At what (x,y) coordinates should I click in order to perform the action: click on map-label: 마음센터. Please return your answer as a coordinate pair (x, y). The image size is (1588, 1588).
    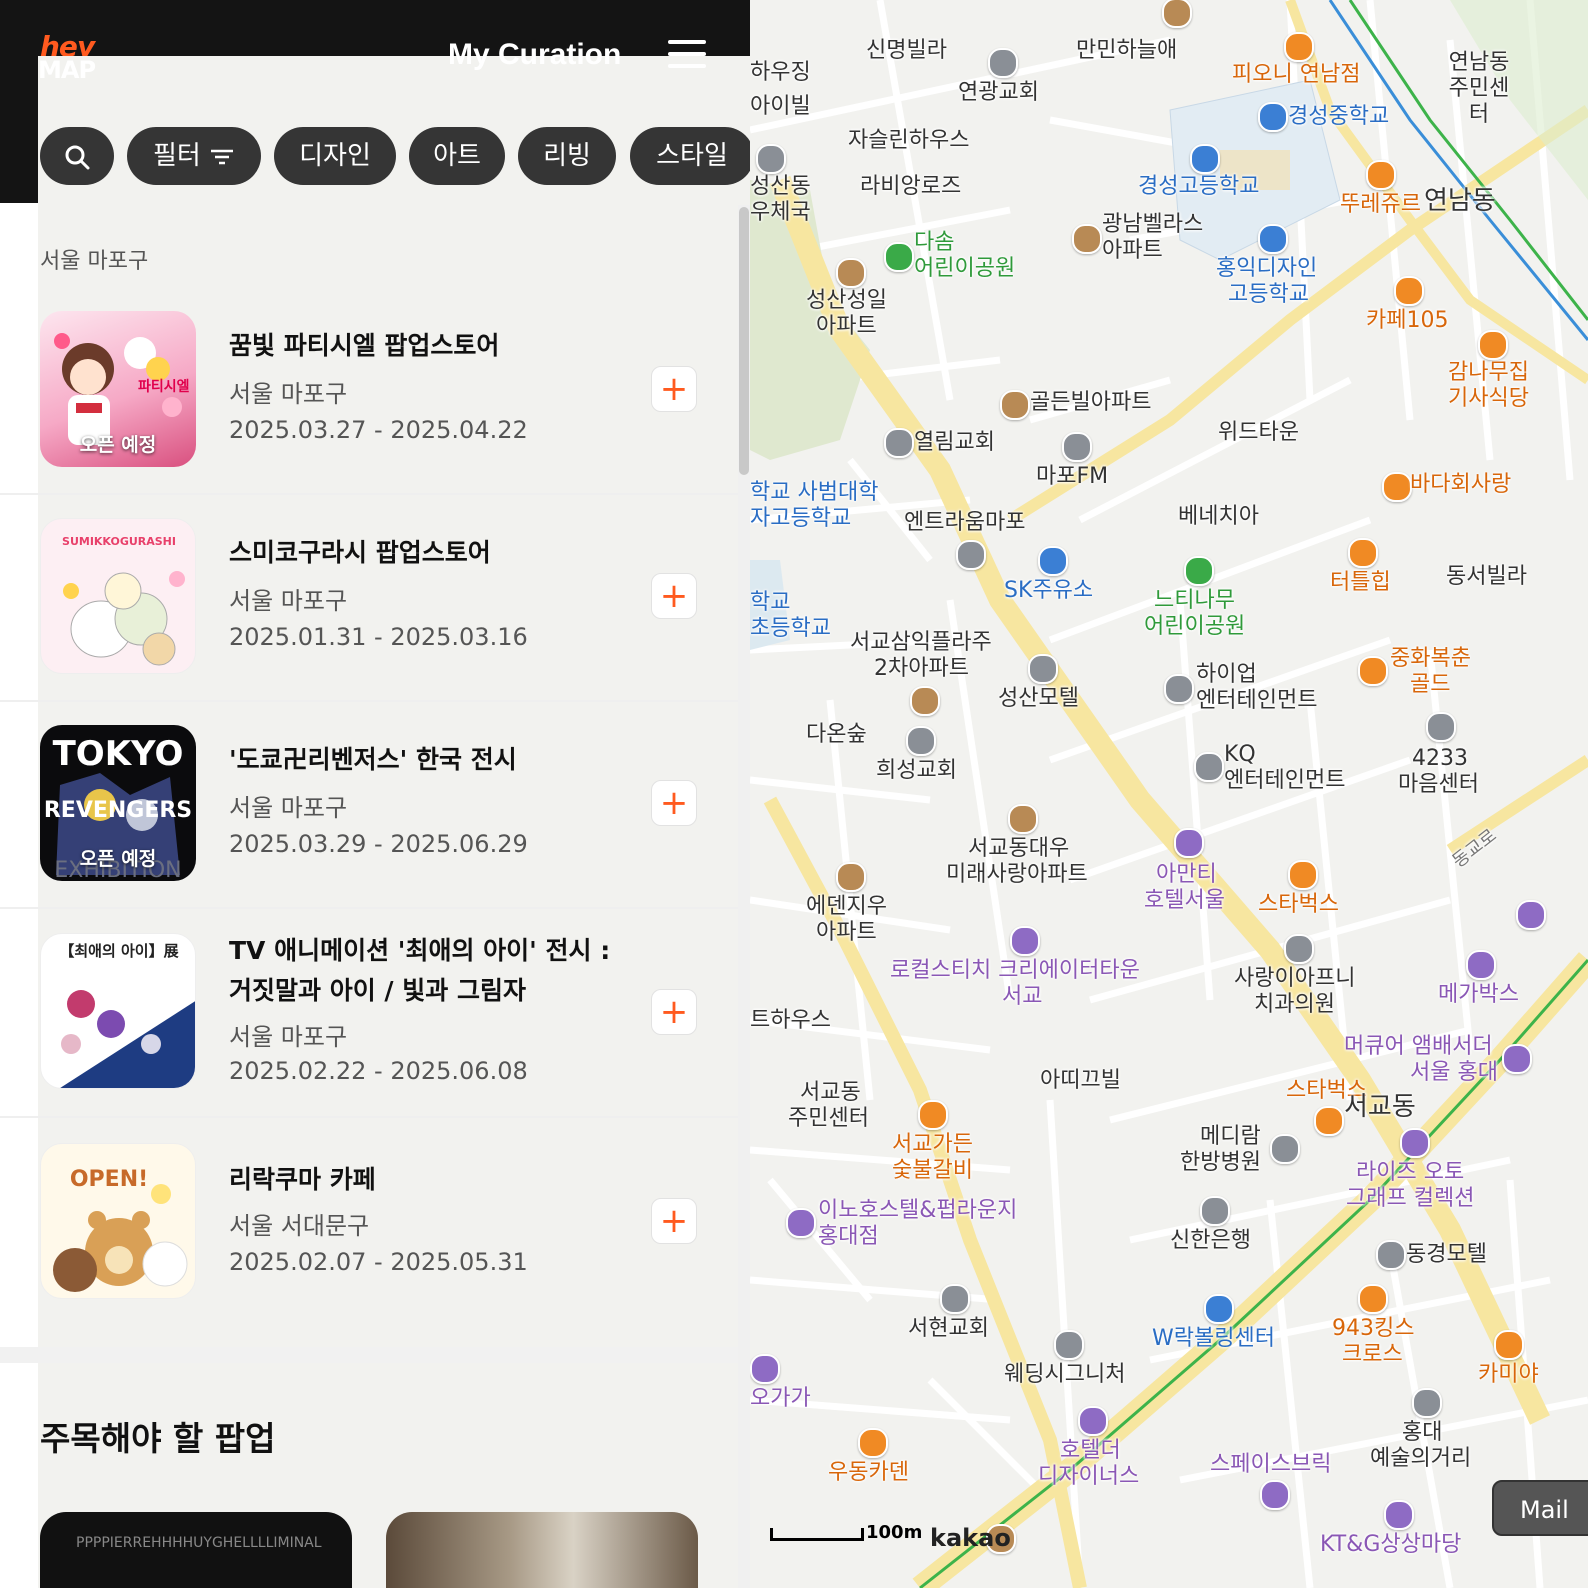
    Looking at the image, I should click on (1438, 785).